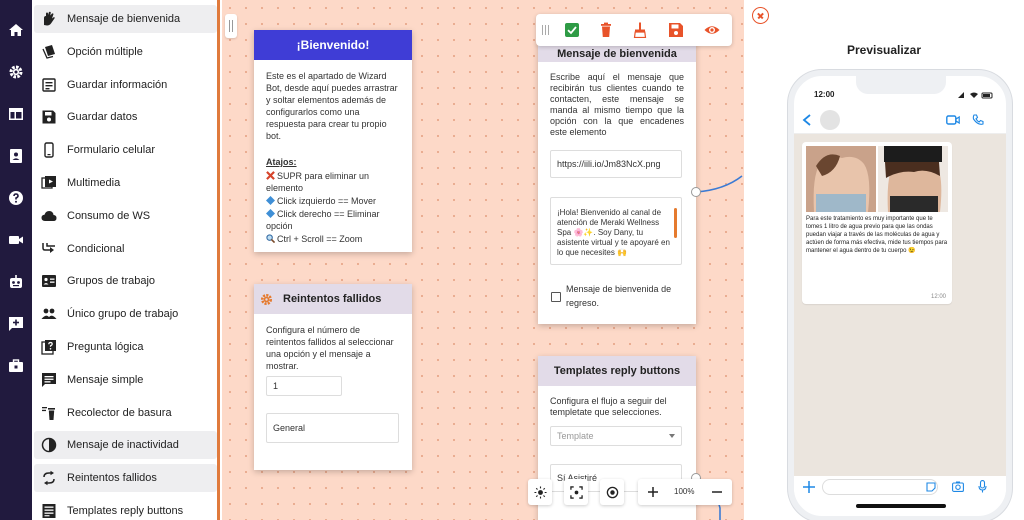 The width and height of the screenshot is (1024, 520). What do you see at coordinates (323, 220) in the screenshot?
I see `shortcut-item: Click derecho == Eliminar opción` at bounding box center [323, 220].